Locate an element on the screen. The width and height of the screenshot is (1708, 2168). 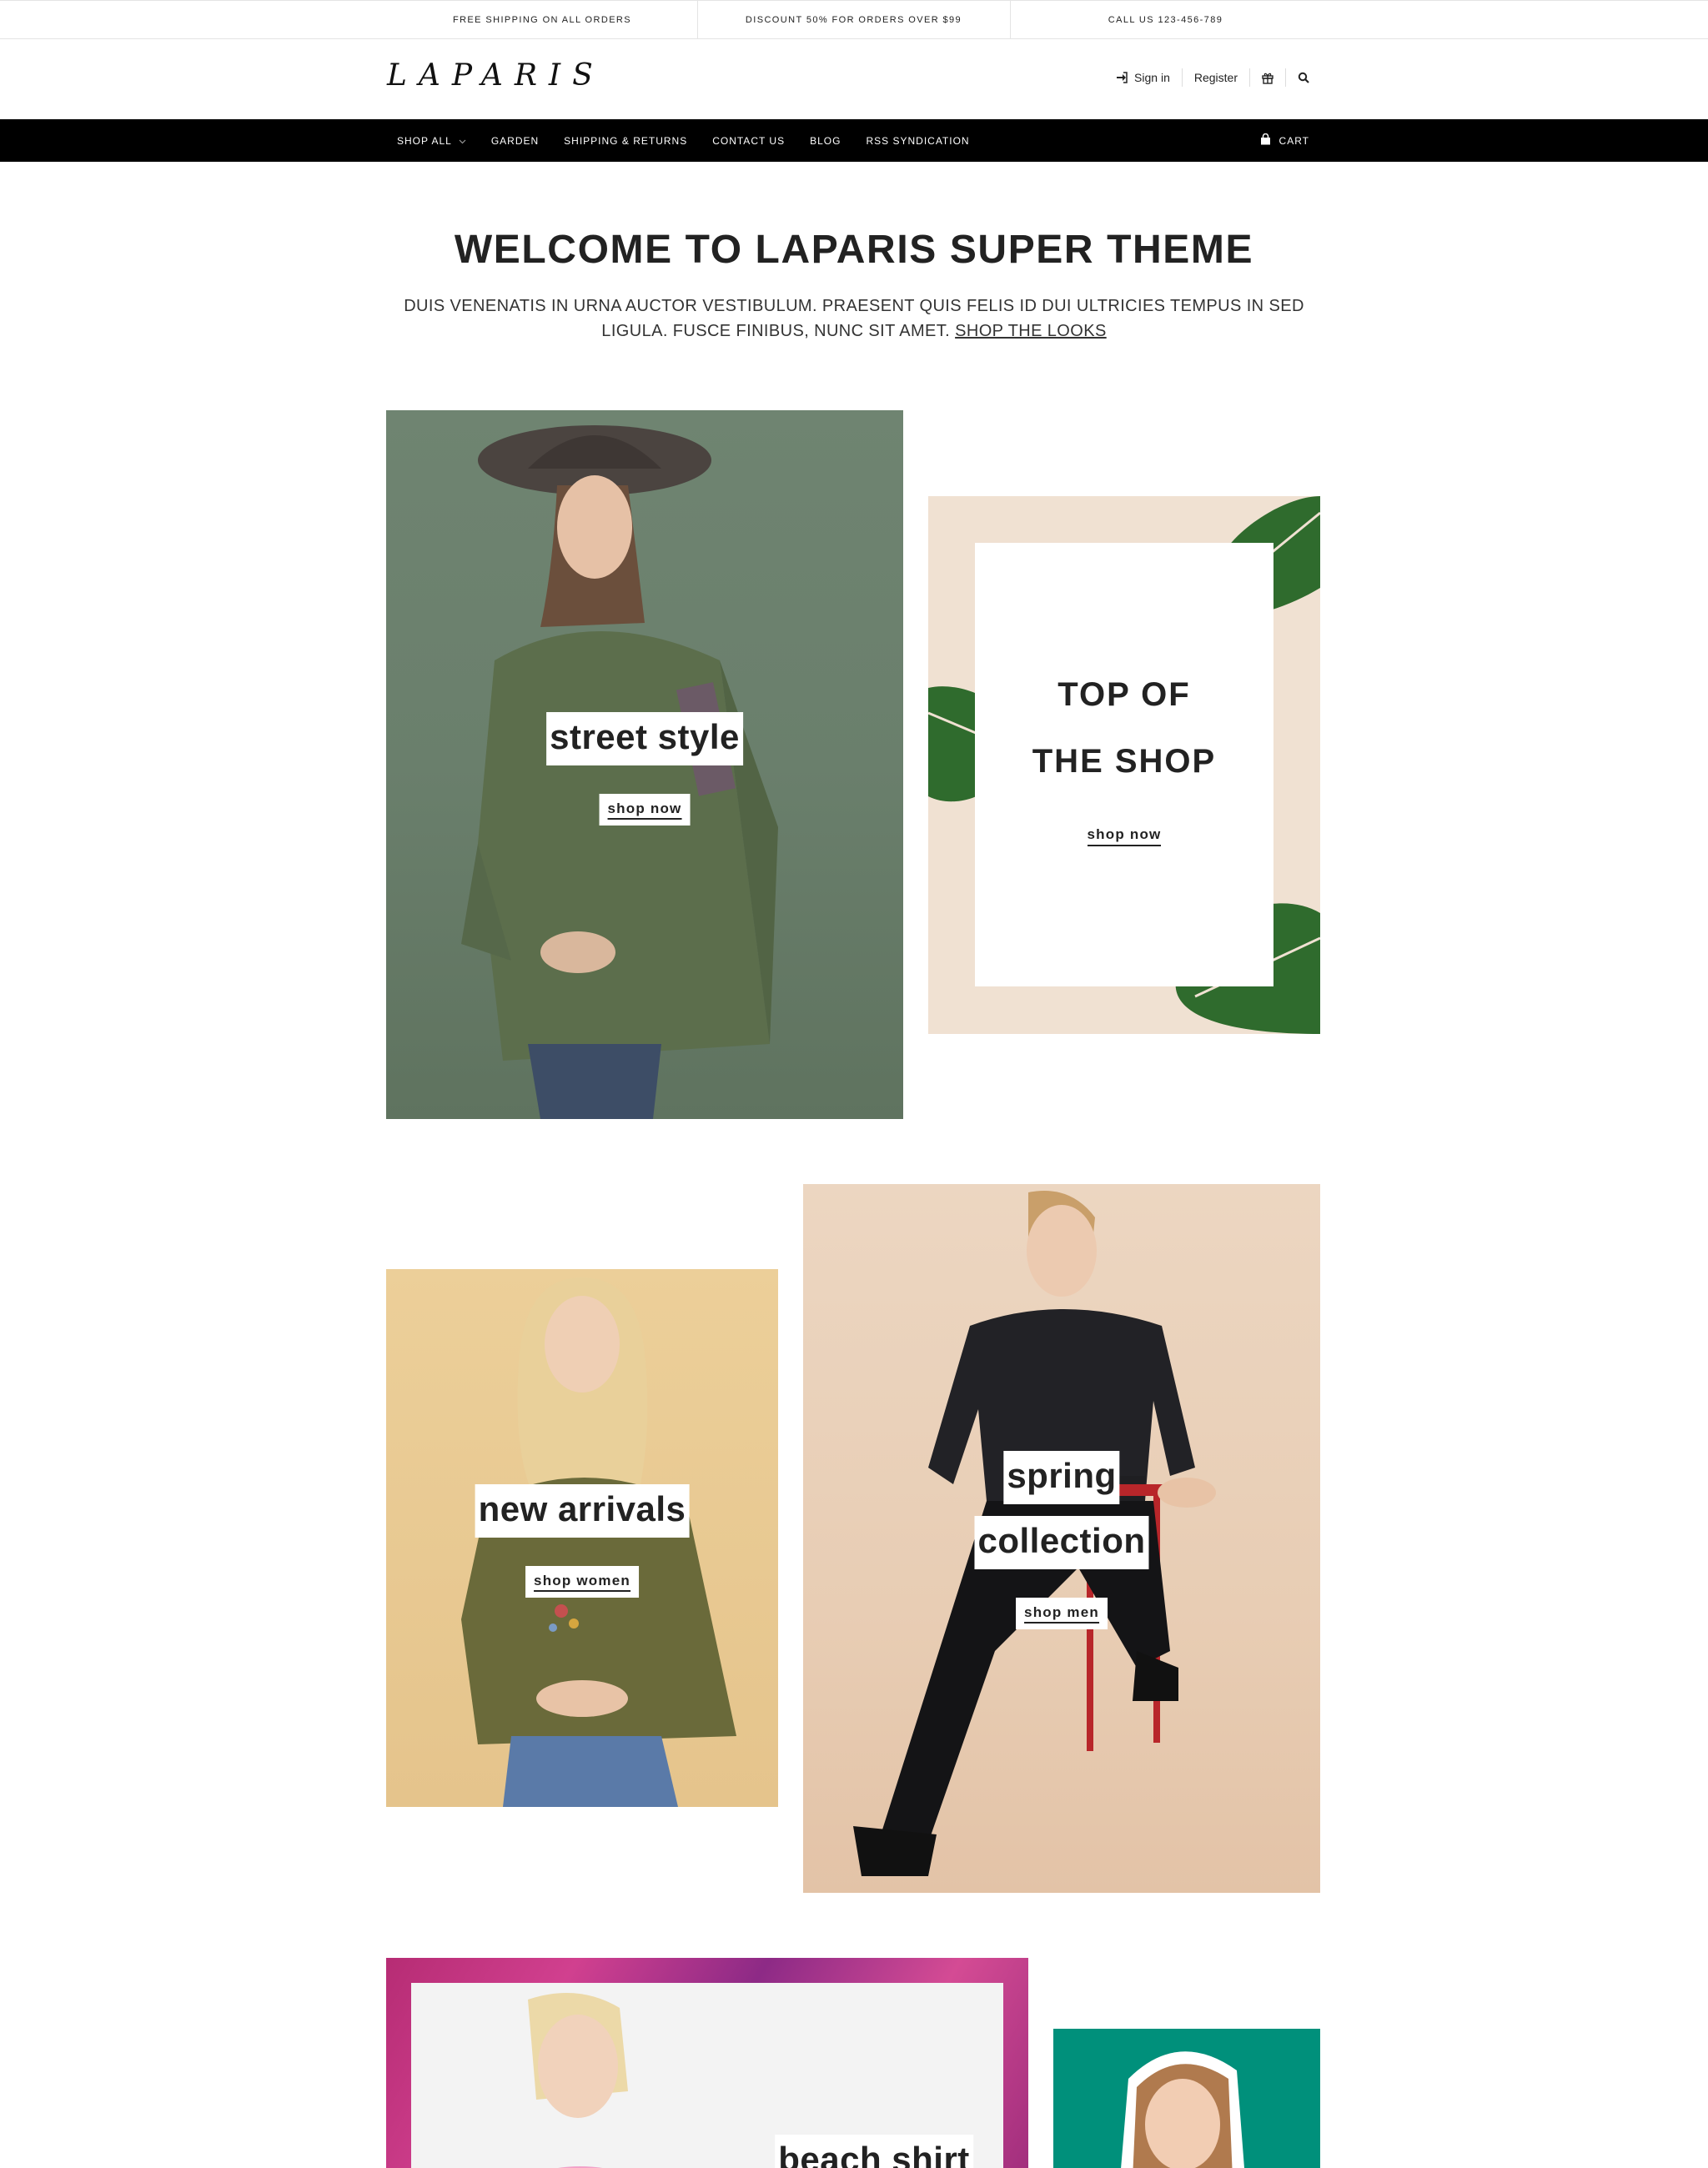
nav-item-blog: BLOG is located at coordinates (825, 141).